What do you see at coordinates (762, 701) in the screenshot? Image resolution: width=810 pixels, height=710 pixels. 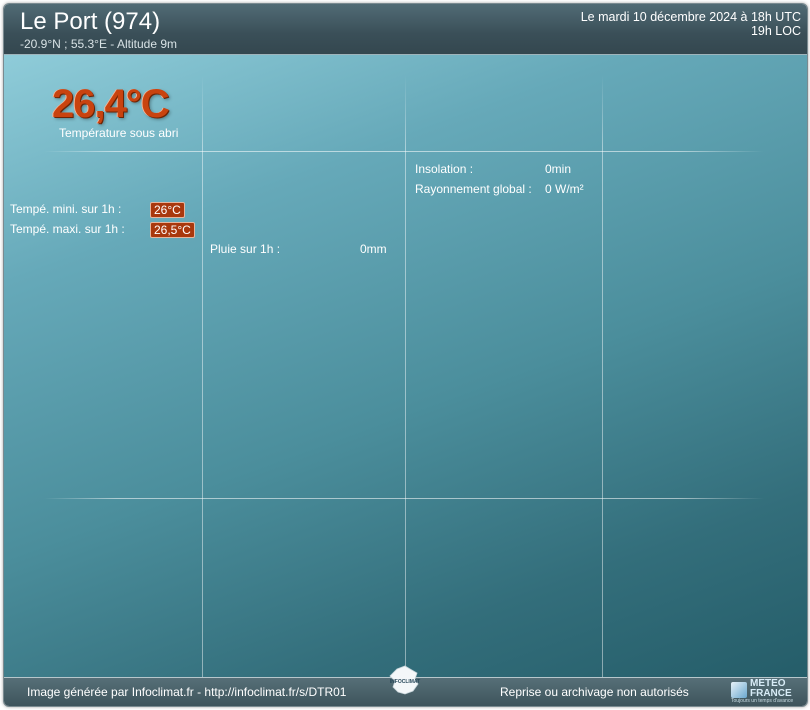 I see `meteo-france-tagline: Toujours un temps d'avance` at bounding box center [762, 701].